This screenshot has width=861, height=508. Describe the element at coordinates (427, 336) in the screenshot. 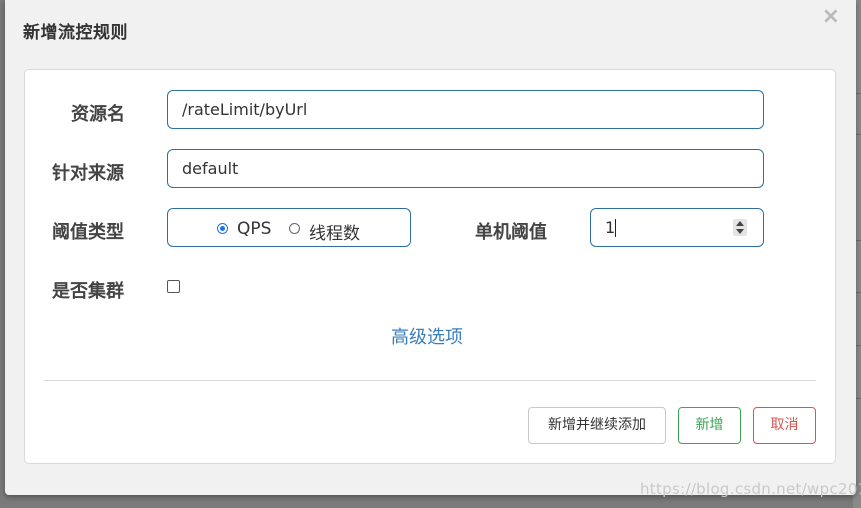

I see `advanced-options-link: 高级选项` at that location.